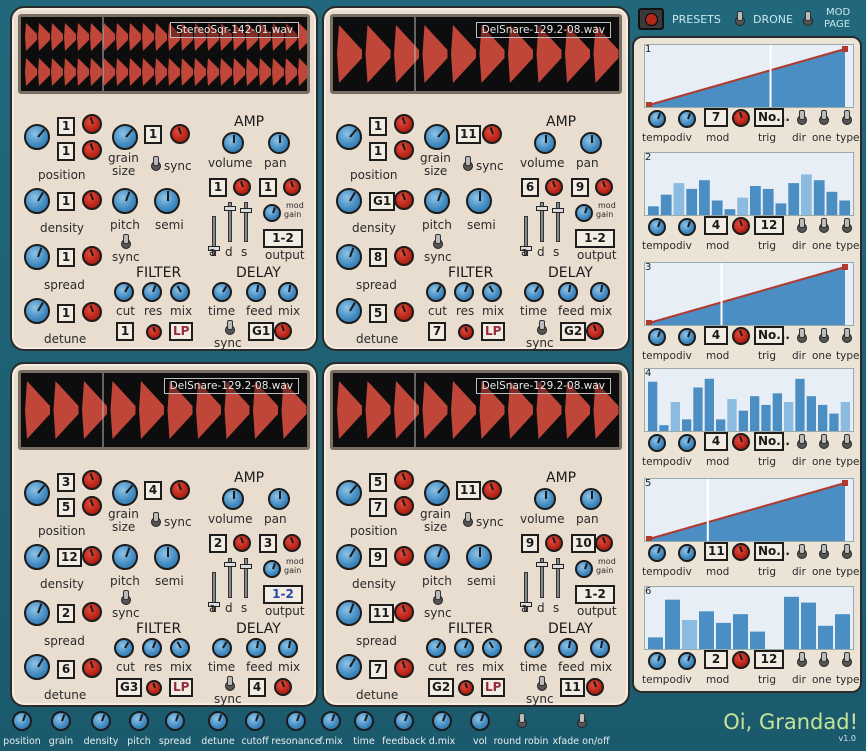 The image size is (866, 751). Describe the element at coordinates (61, 721) in the screenshot. I see `macro-grain-knob` at that location.